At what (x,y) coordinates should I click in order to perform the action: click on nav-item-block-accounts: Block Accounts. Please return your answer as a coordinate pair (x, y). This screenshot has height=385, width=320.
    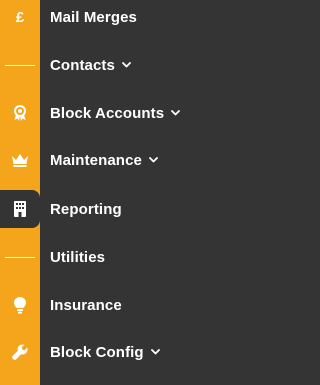
    Looking at the image, I should click on (123, 113).